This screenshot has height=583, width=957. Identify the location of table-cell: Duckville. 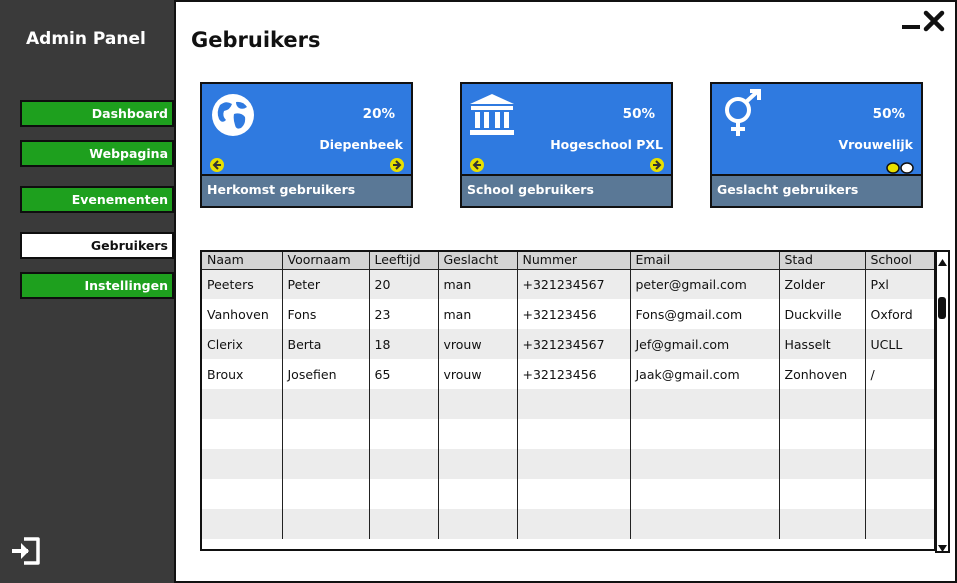
(822, 314).